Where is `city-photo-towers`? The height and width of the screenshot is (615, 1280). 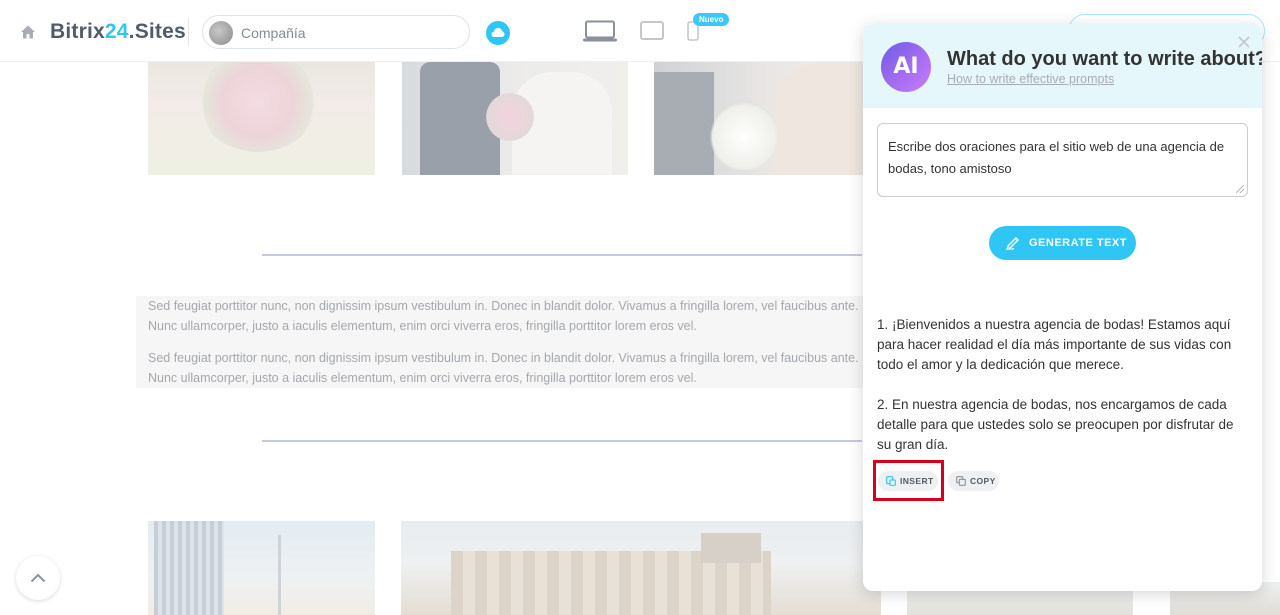 city-photo-towers is located at coordinates (261, 568).